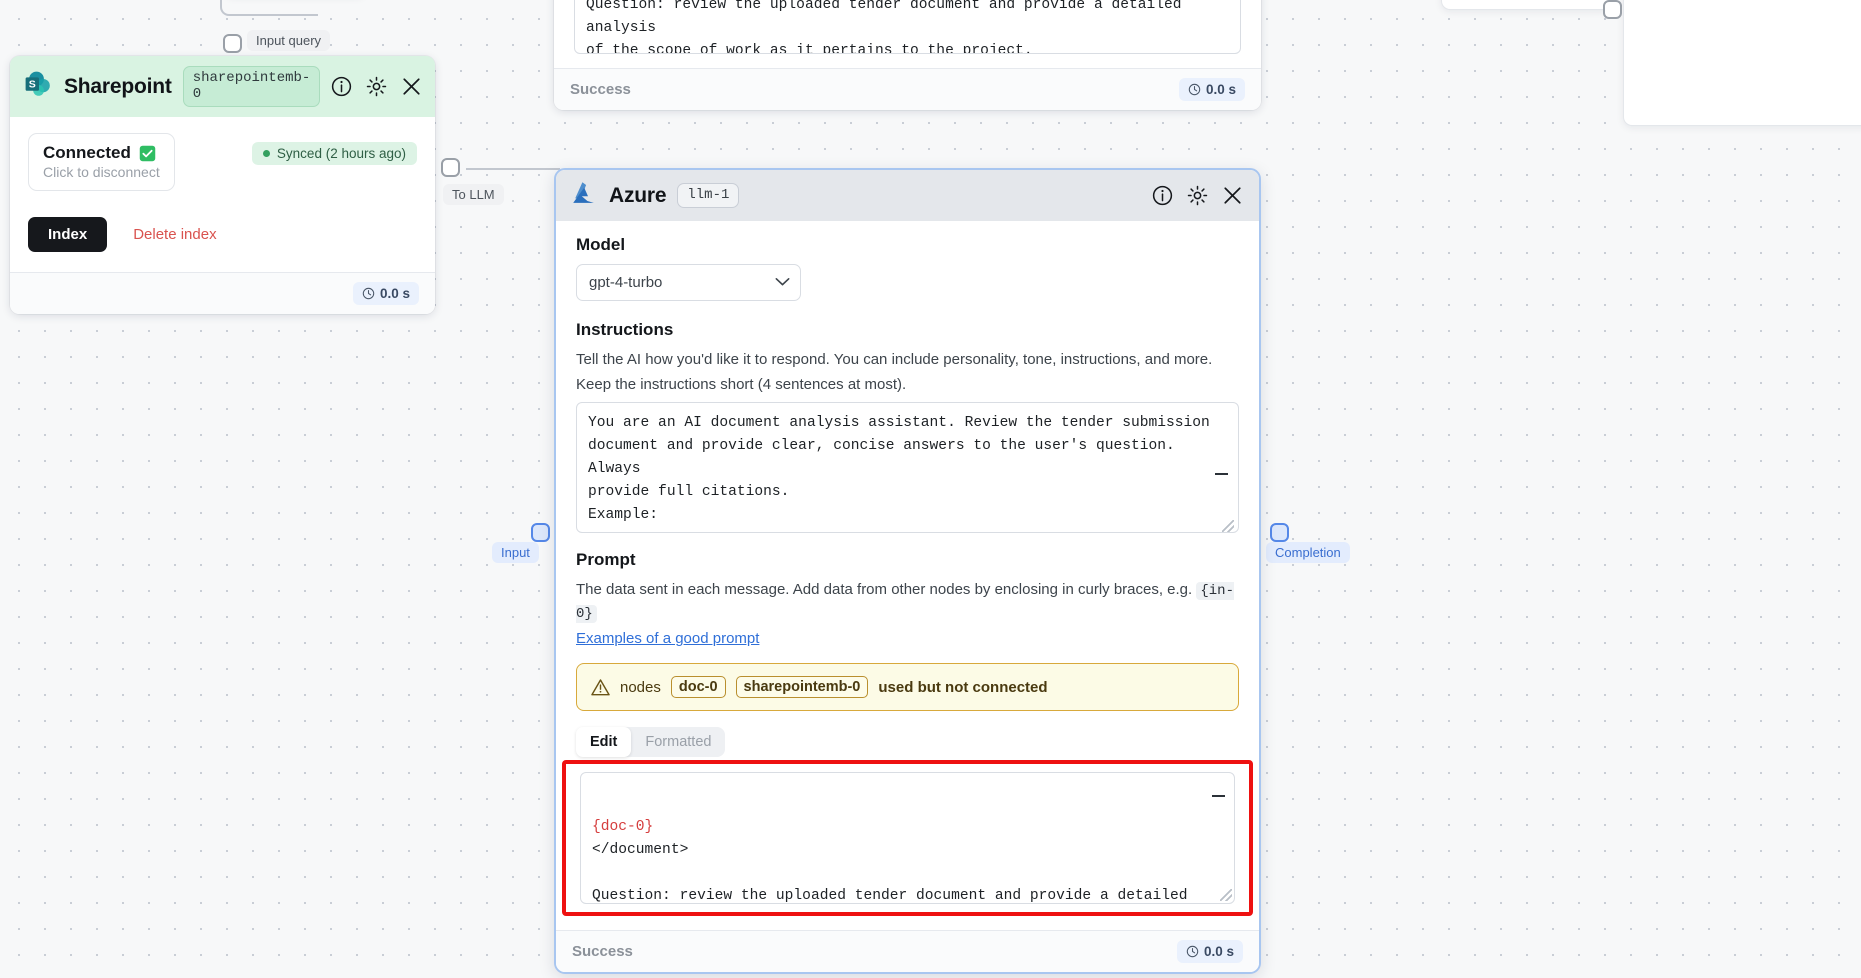  What do you see at coordinates (698, 687) in the screenshot?
I see `warning-node-tag-doc: doc-0` at bounding box center [698, 687].